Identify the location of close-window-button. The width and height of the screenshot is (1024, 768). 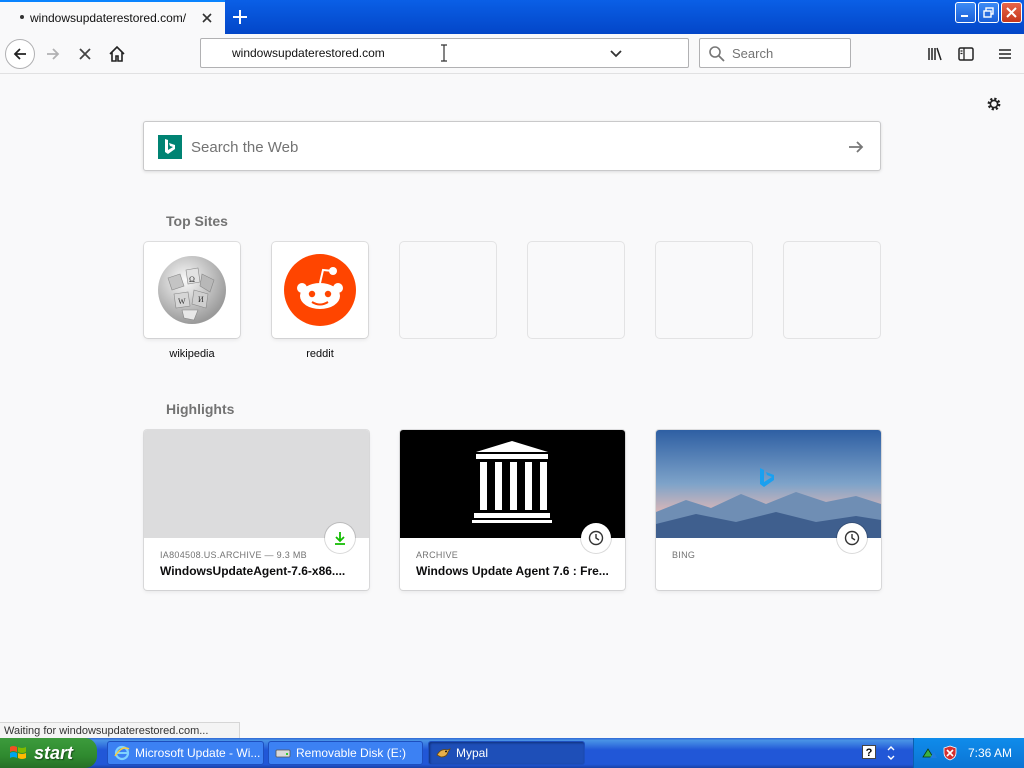
(1011, 12).